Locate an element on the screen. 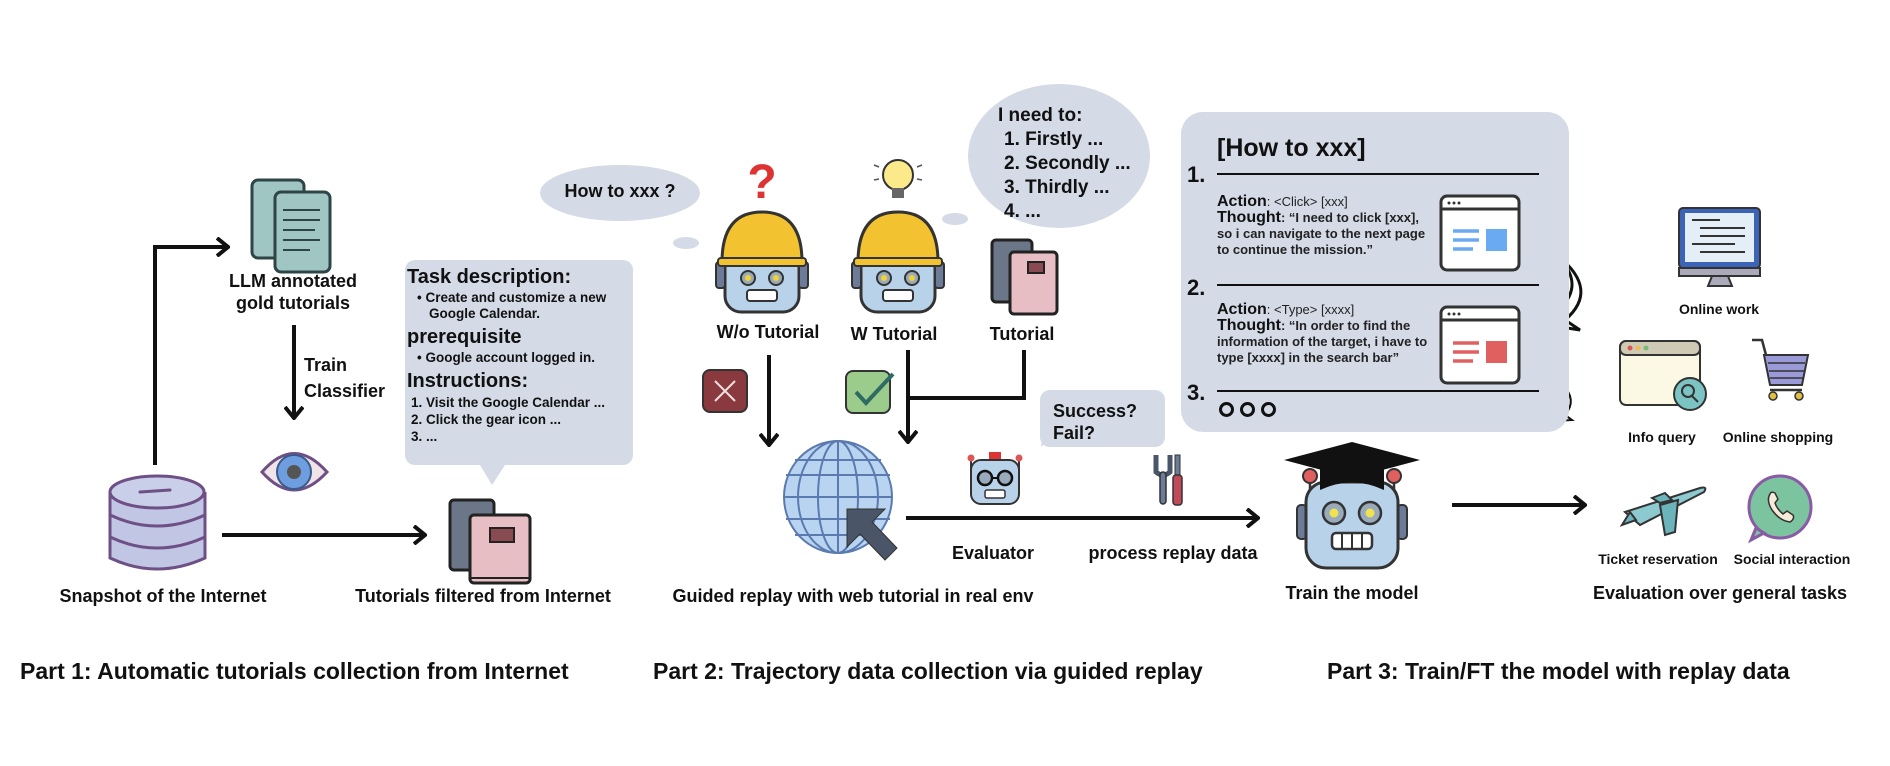  graduate-robot-icon is located at coordinates (1352, 506).